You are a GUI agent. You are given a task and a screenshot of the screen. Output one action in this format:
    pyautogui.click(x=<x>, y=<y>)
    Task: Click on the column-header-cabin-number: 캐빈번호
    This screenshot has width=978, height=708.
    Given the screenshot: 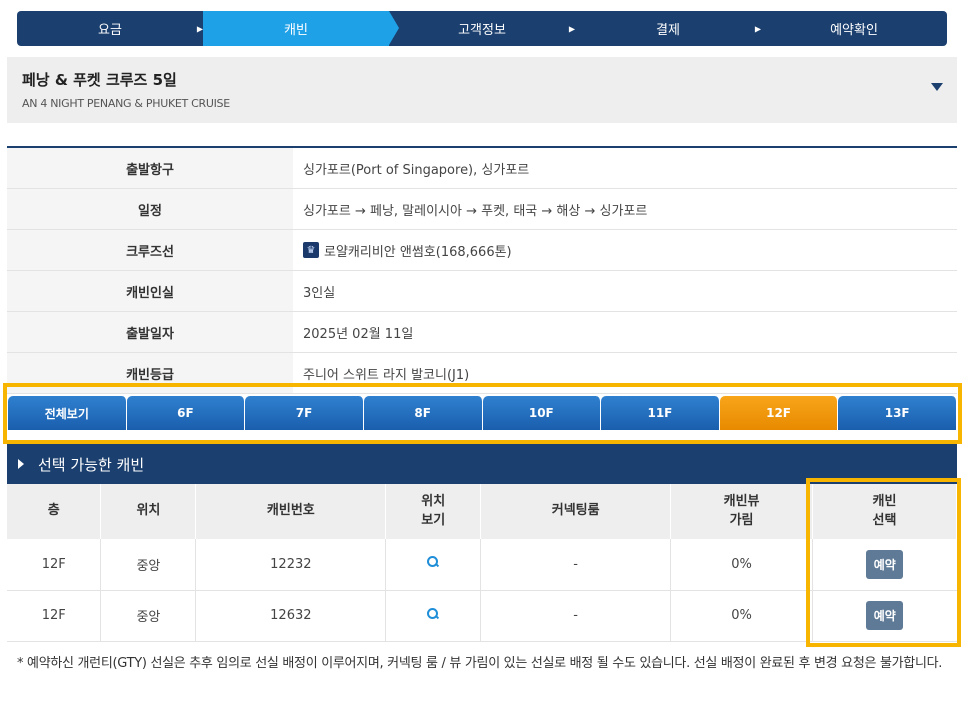 What is the action you would take?
    pyautogui.click(x=291, y=511)
    